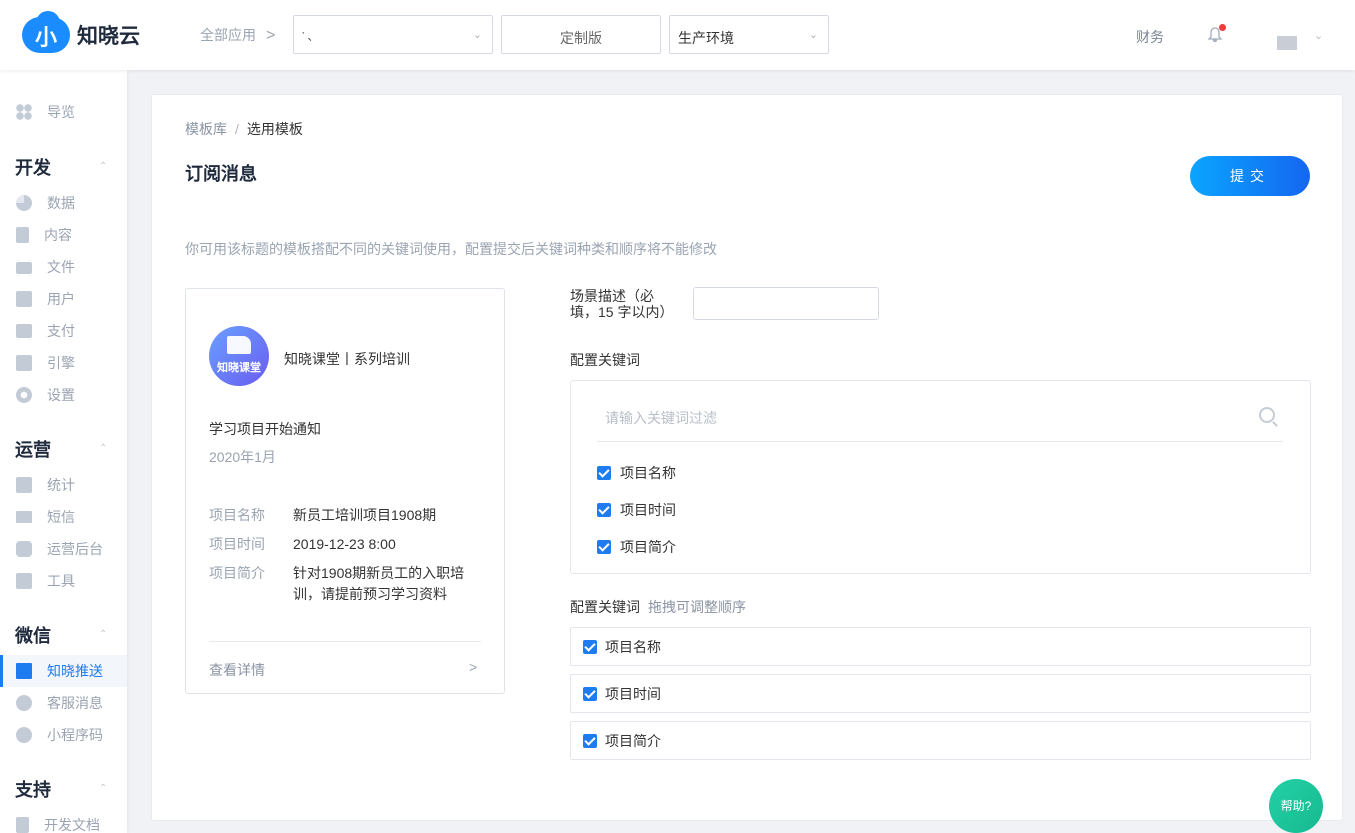 The height and width of the screenshot is (833, 1355). What do you see at coordinates (61, 363) in the screenshot?
I see `sidebar-item-label: 引擎` at bounding box center [61, 363].